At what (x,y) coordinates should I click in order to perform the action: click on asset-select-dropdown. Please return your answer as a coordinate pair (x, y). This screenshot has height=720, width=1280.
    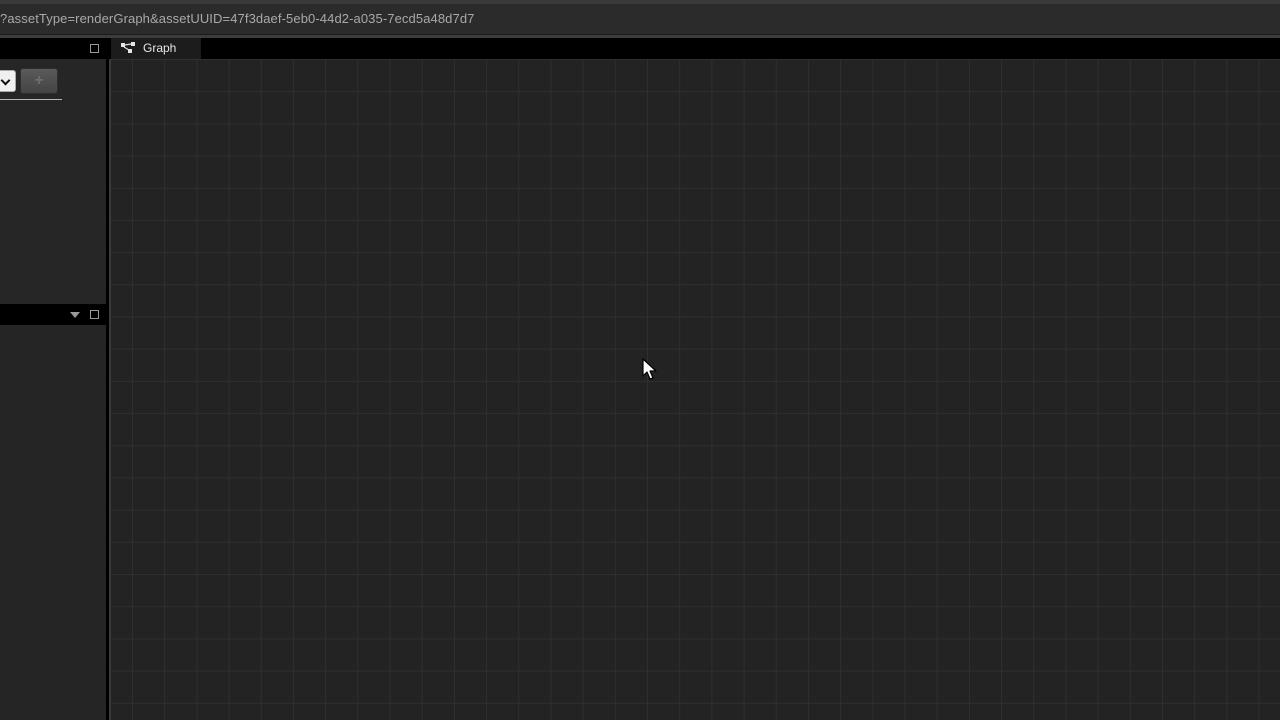
    Looking at the image, I should click on (8, 81).